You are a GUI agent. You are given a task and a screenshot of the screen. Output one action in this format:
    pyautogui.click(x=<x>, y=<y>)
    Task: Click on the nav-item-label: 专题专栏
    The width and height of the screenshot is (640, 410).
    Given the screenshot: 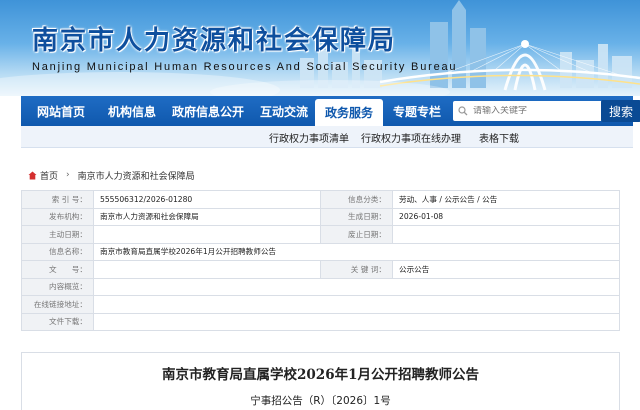 What is the action you would take?
    pyautogui.click(x=416, y=111)
    